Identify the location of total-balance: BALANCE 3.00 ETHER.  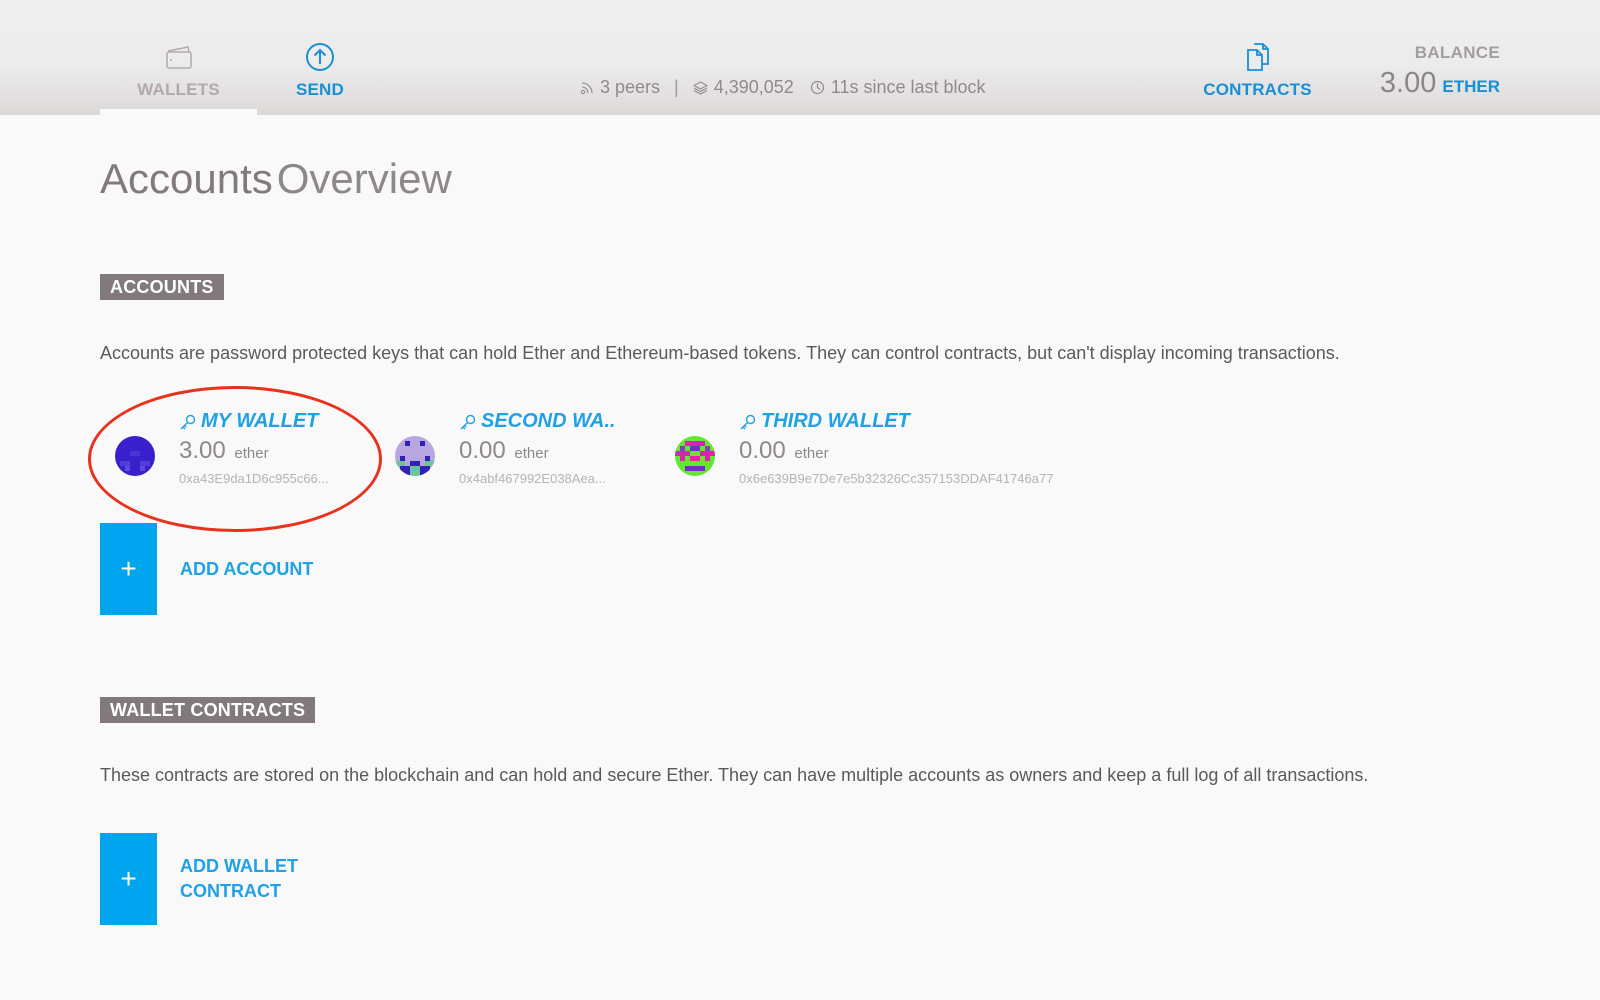
(1440, 71).